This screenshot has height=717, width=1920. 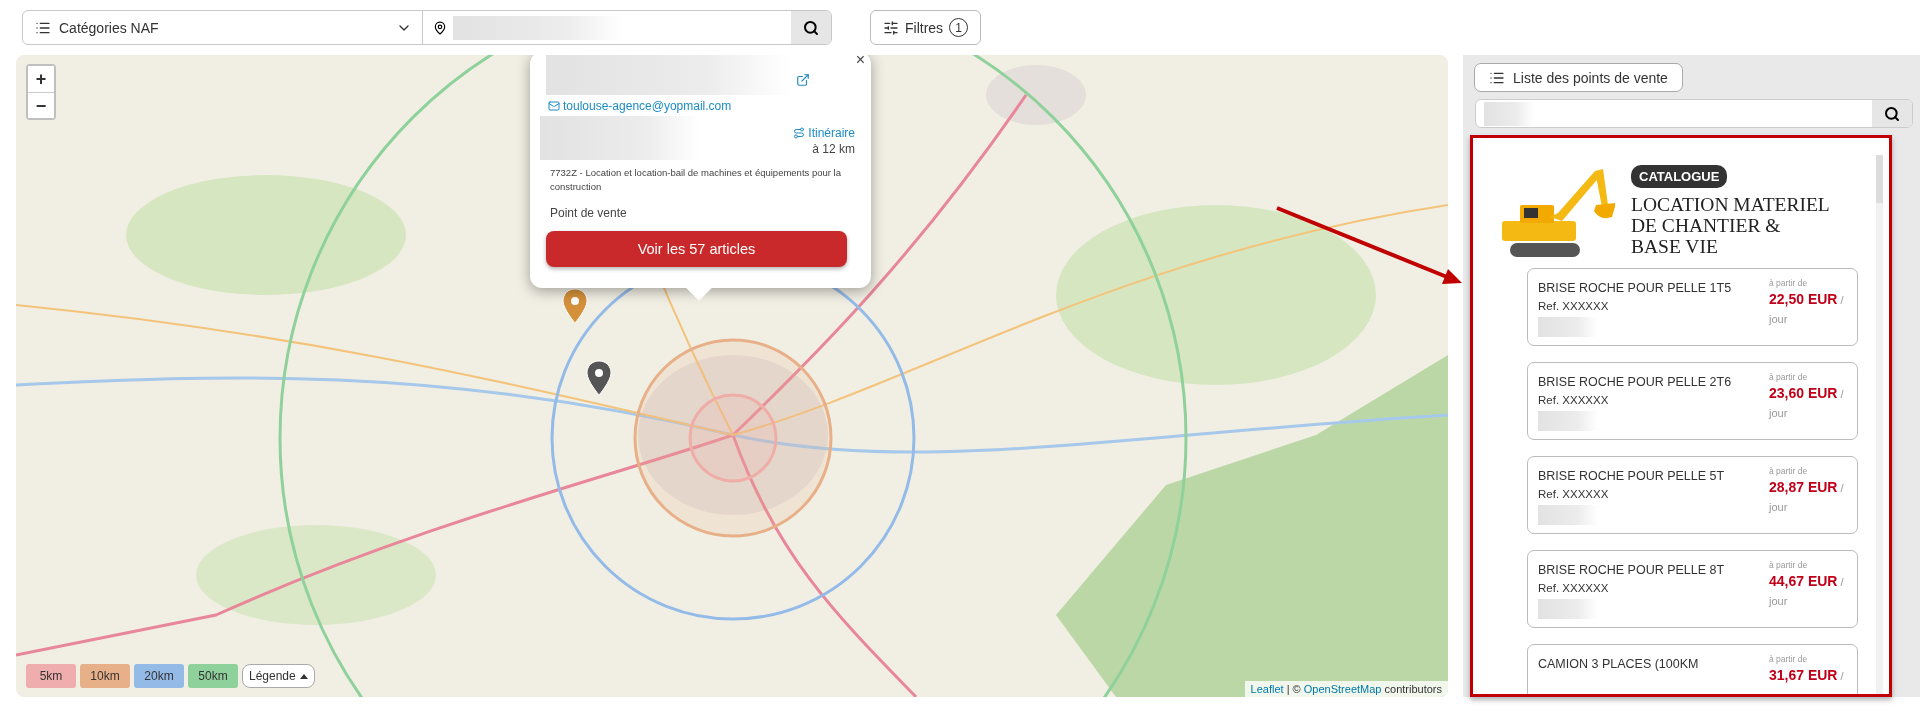 I want to click on caret-icon, so click(x=303, y=676).